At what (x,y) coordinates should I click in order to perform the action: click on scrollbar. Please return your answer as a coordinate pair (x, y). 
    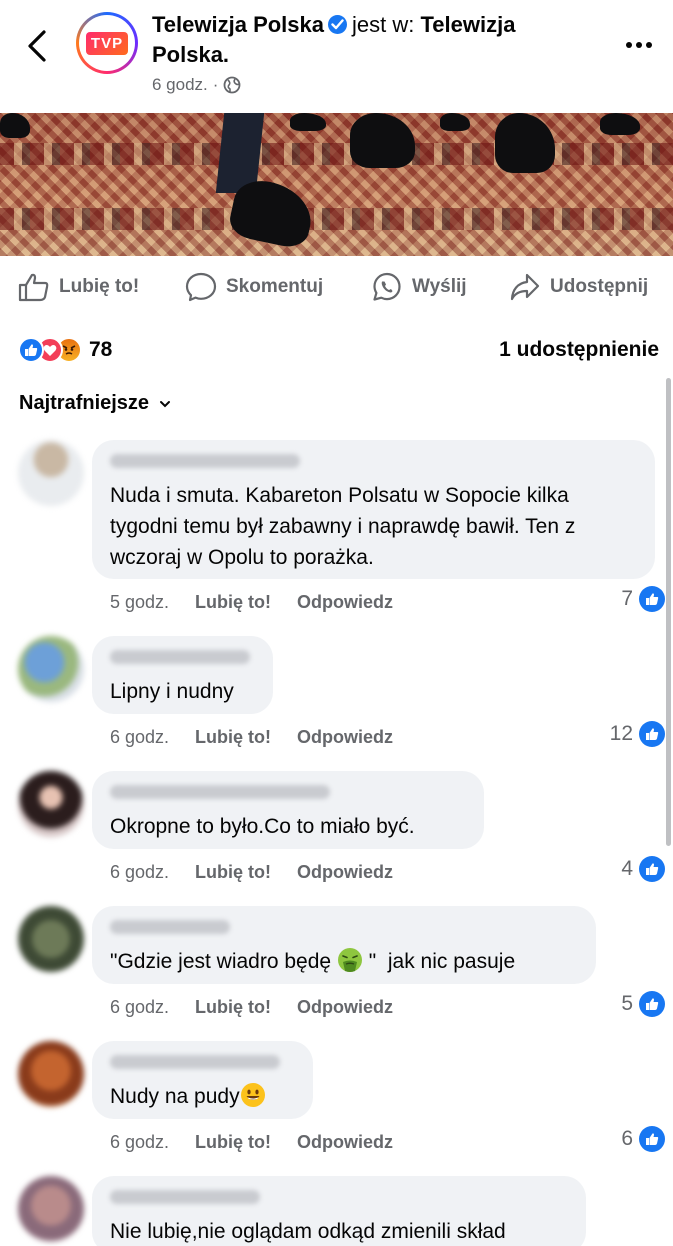
    Looking at the image, I should click on (668, 612).